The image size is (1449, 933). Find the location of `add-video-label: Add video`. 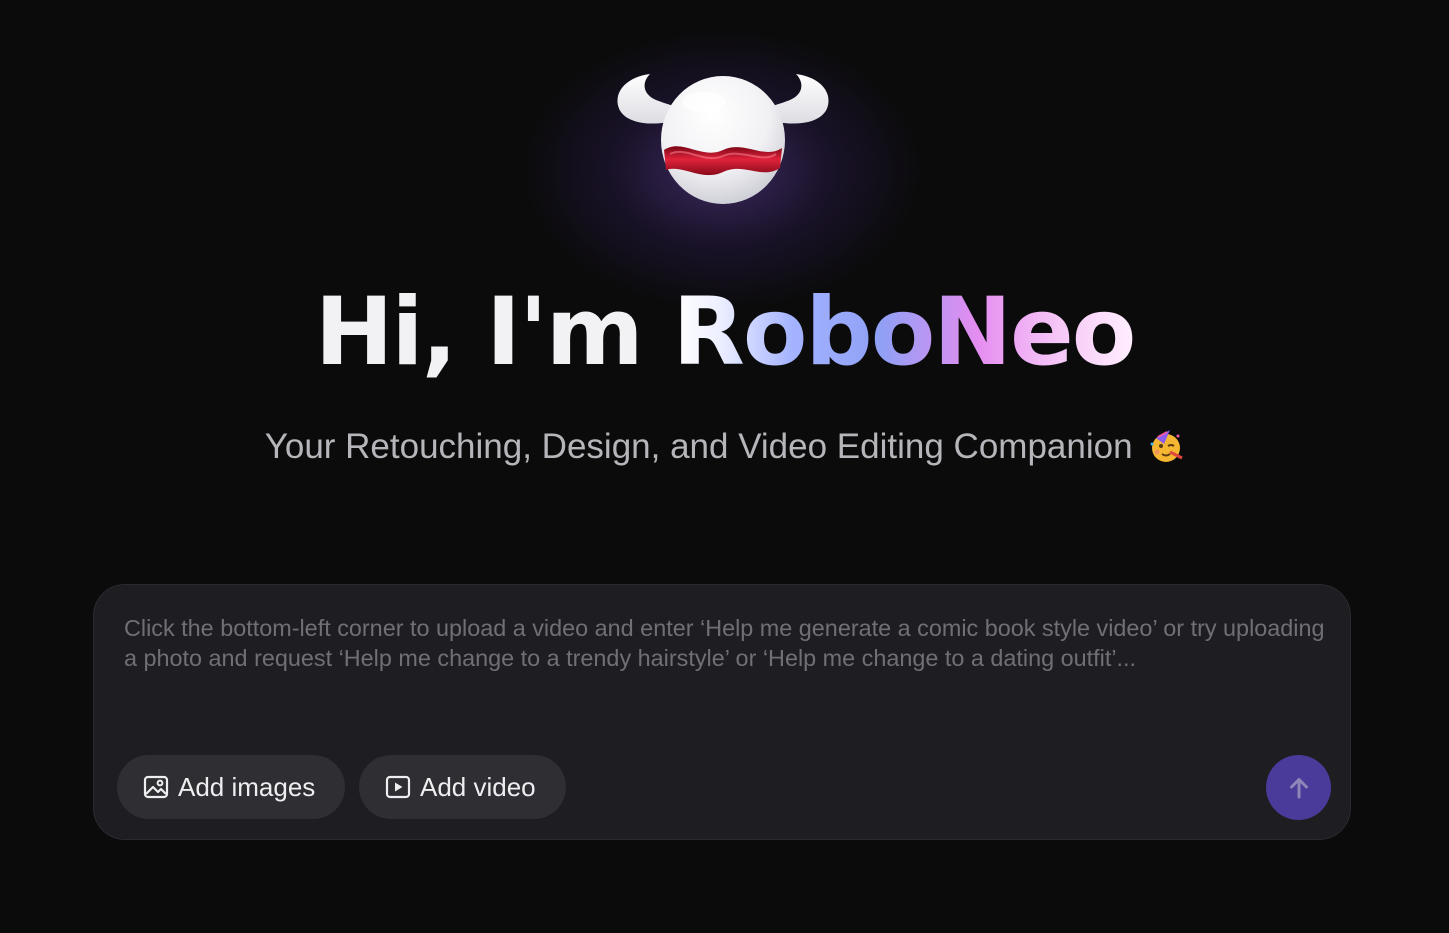

add-video-label: Add video is located at coordinates (478, 786).